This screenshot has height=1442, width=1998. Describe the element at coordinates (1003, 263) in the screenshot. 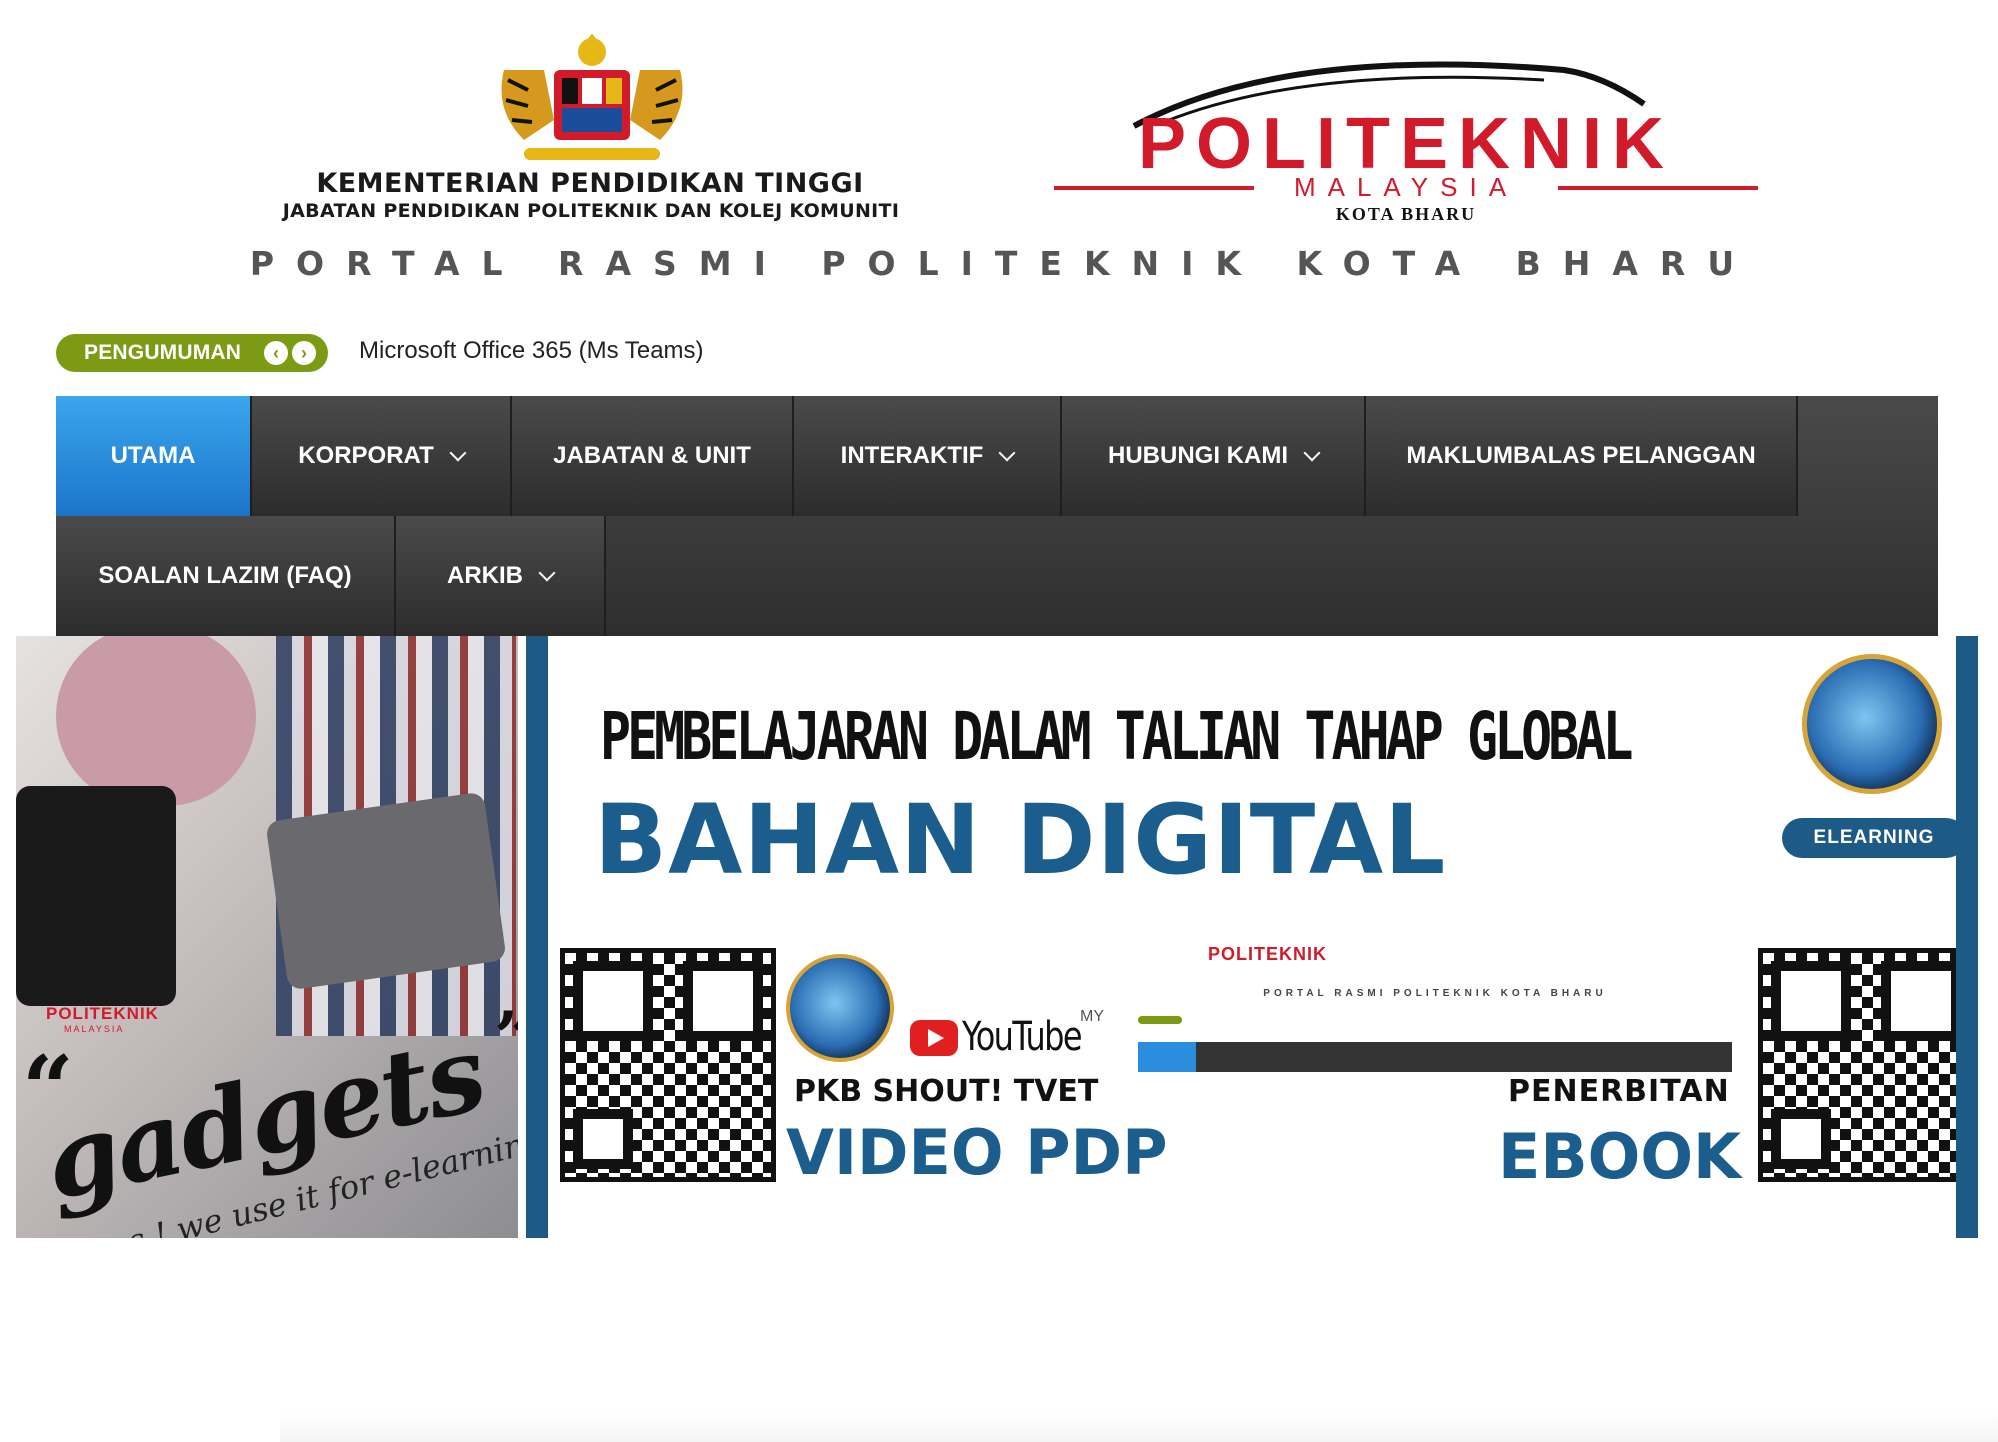

I see `portal-title: PORTAL RASMI POLITEKNIK KOTA BHARU` at that location.